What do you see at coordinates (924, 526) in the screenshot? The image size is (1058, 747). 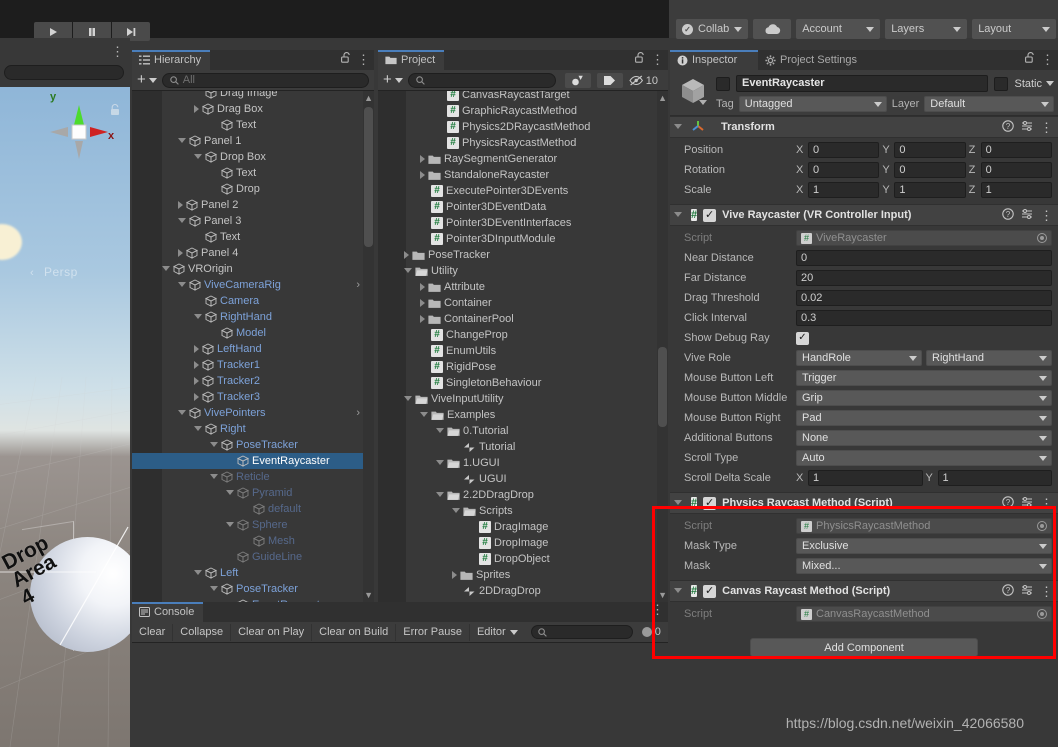 I see `object-field: # PhysicsRaycastMethod` at bounding box center [924, 526].